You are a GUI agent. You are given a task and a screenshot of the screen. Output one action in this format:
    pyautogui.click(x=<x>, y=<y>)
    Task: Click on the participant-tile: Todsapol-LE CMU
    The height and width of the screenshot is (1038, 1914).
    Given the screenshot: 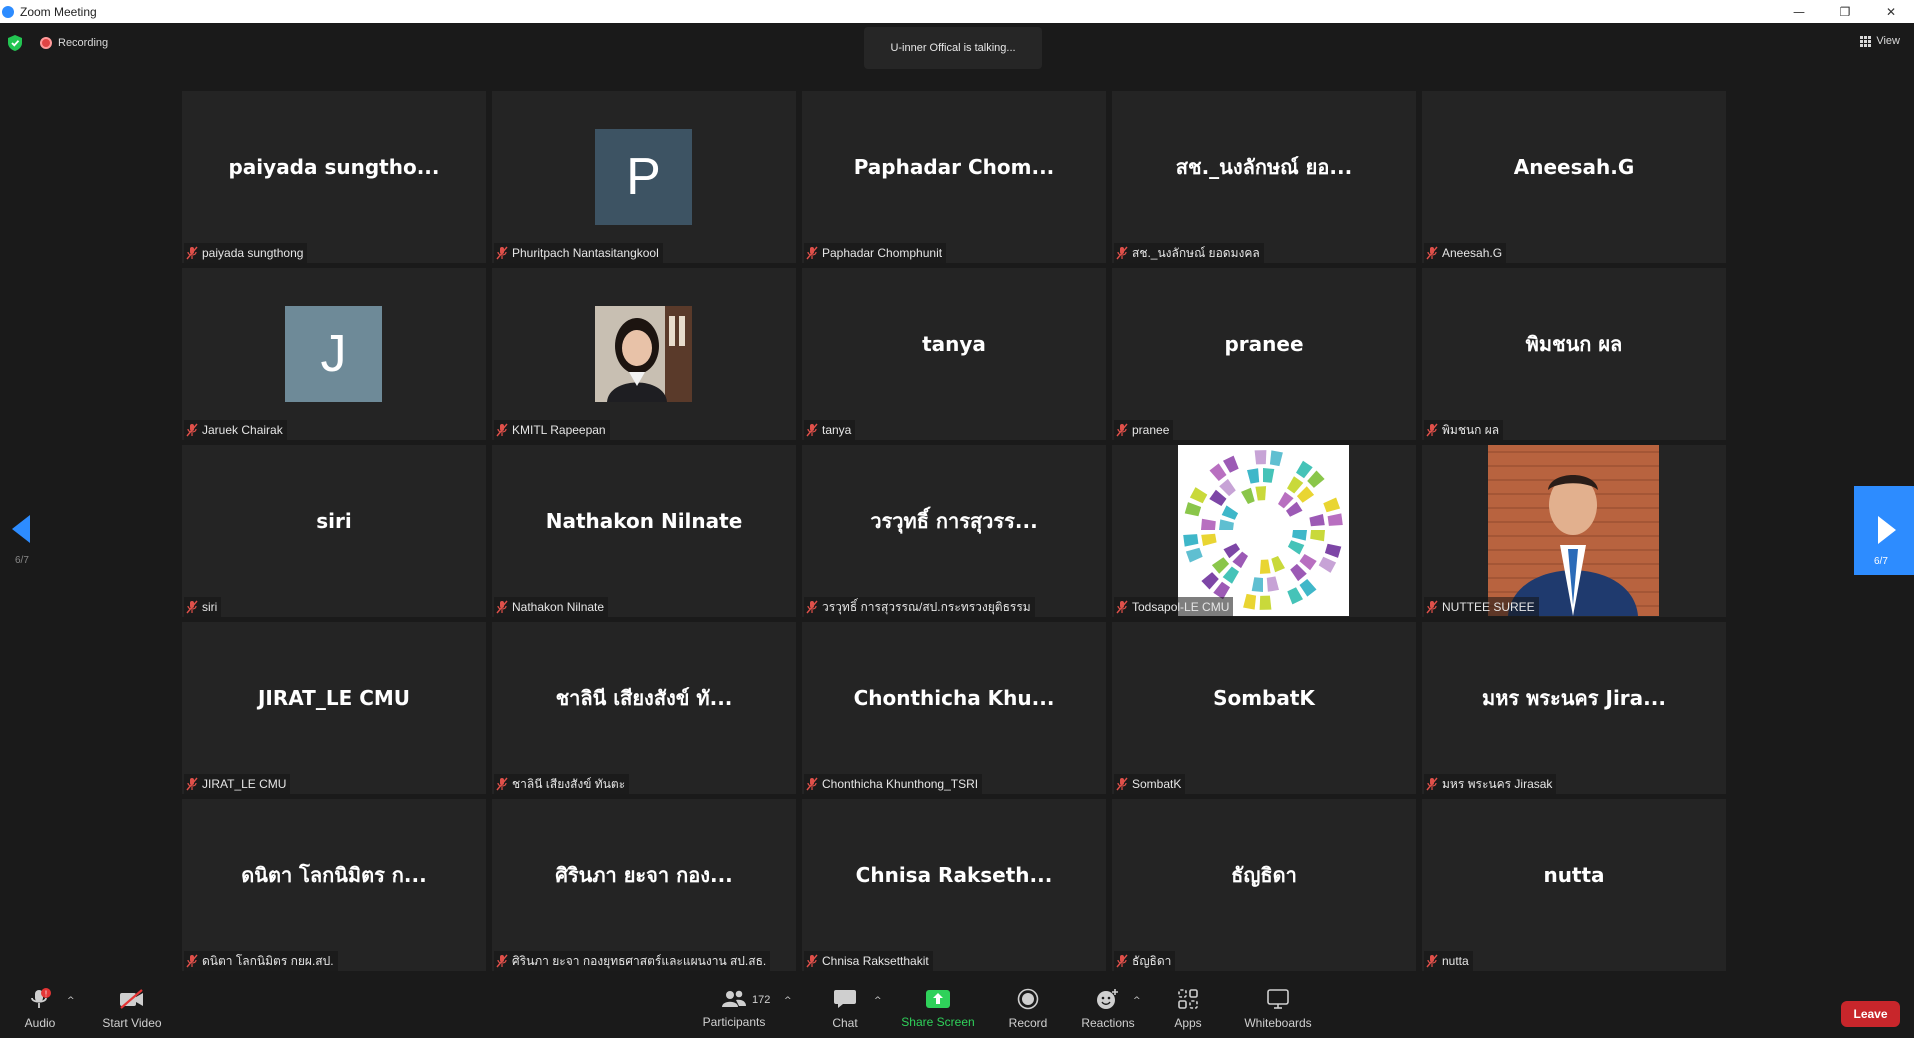 What is the action you would take?
    pyautogui.click(x=1264, y=531)
    